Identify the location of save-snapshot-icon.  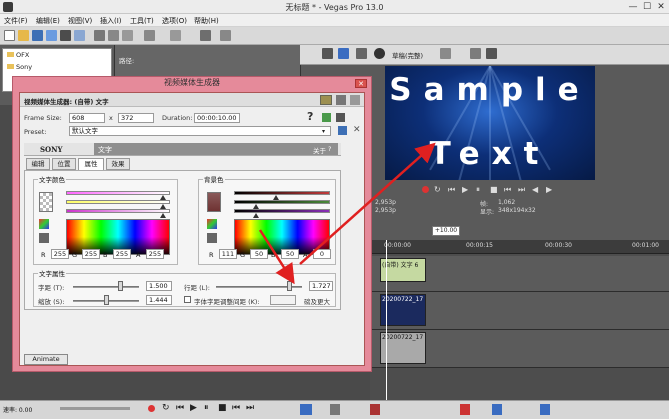
(491, 53).